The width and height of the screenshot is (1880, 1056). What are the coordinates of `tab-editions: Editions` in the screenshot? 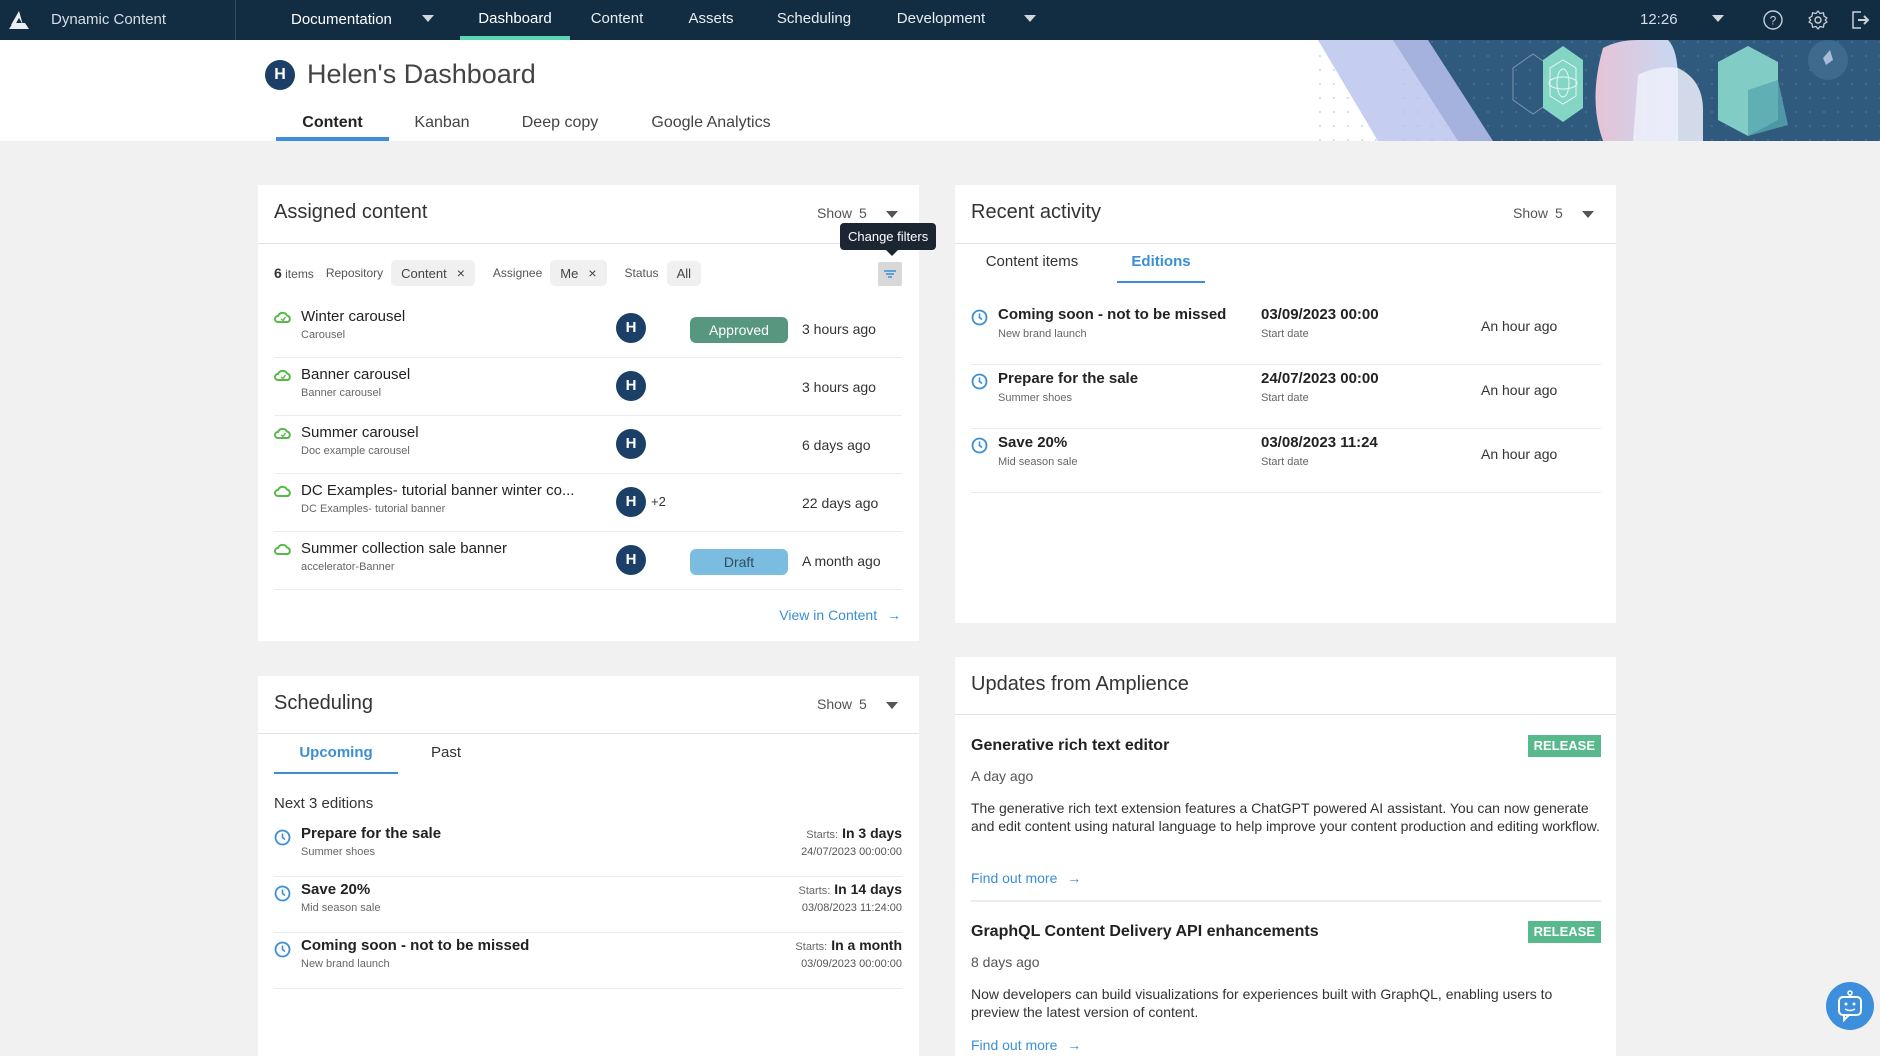 It's located at (1161, 266).